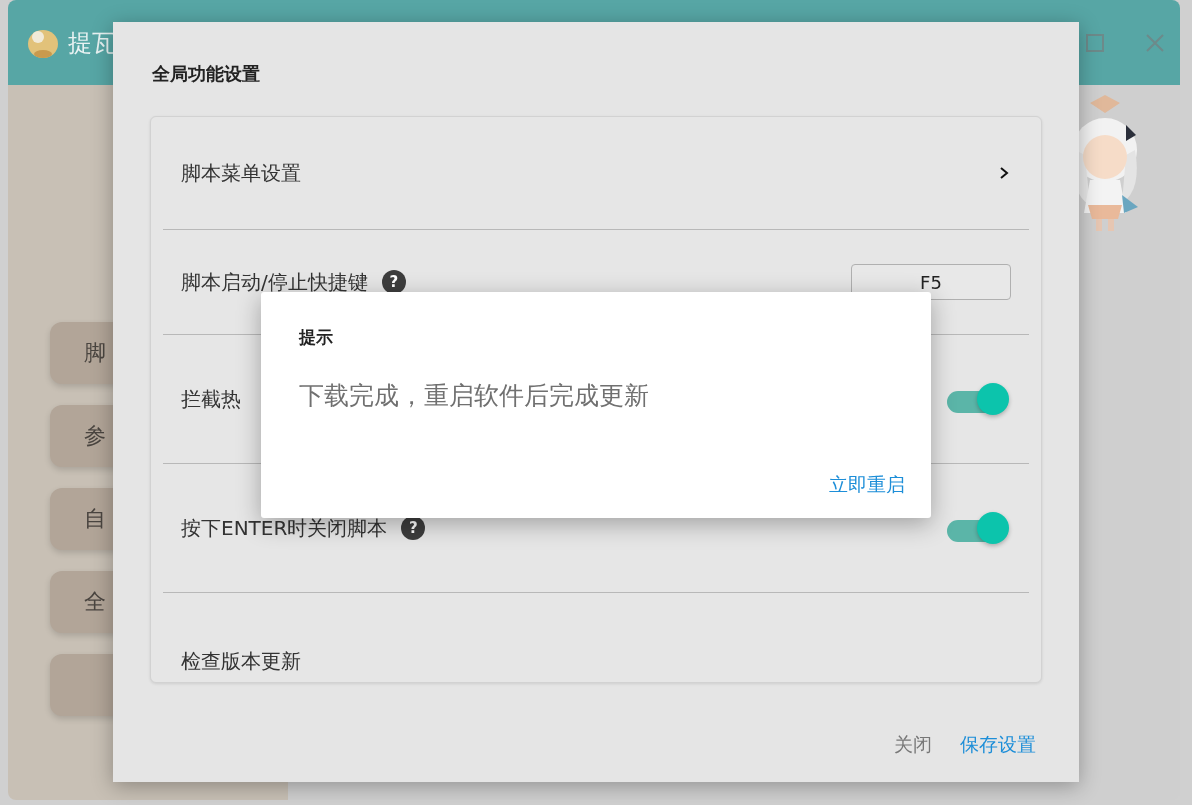  What do you see at coordinates (867, 485) in the screenshot?
I see `restart-button: 立即重启` at bounding box center [867, 485].